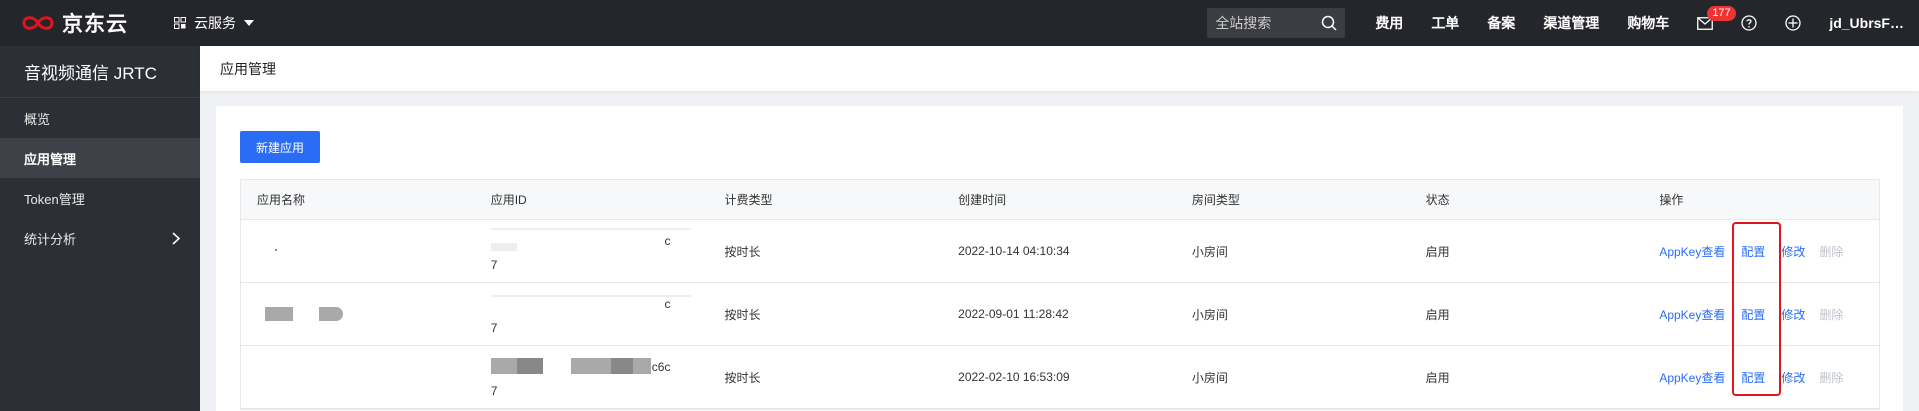 This screenshot has width=1919, height=411. What do you see at coordinates (1059, 68) in the screenshot?
I see `page-title: 应用管理` at bounding box center [1059, 68].